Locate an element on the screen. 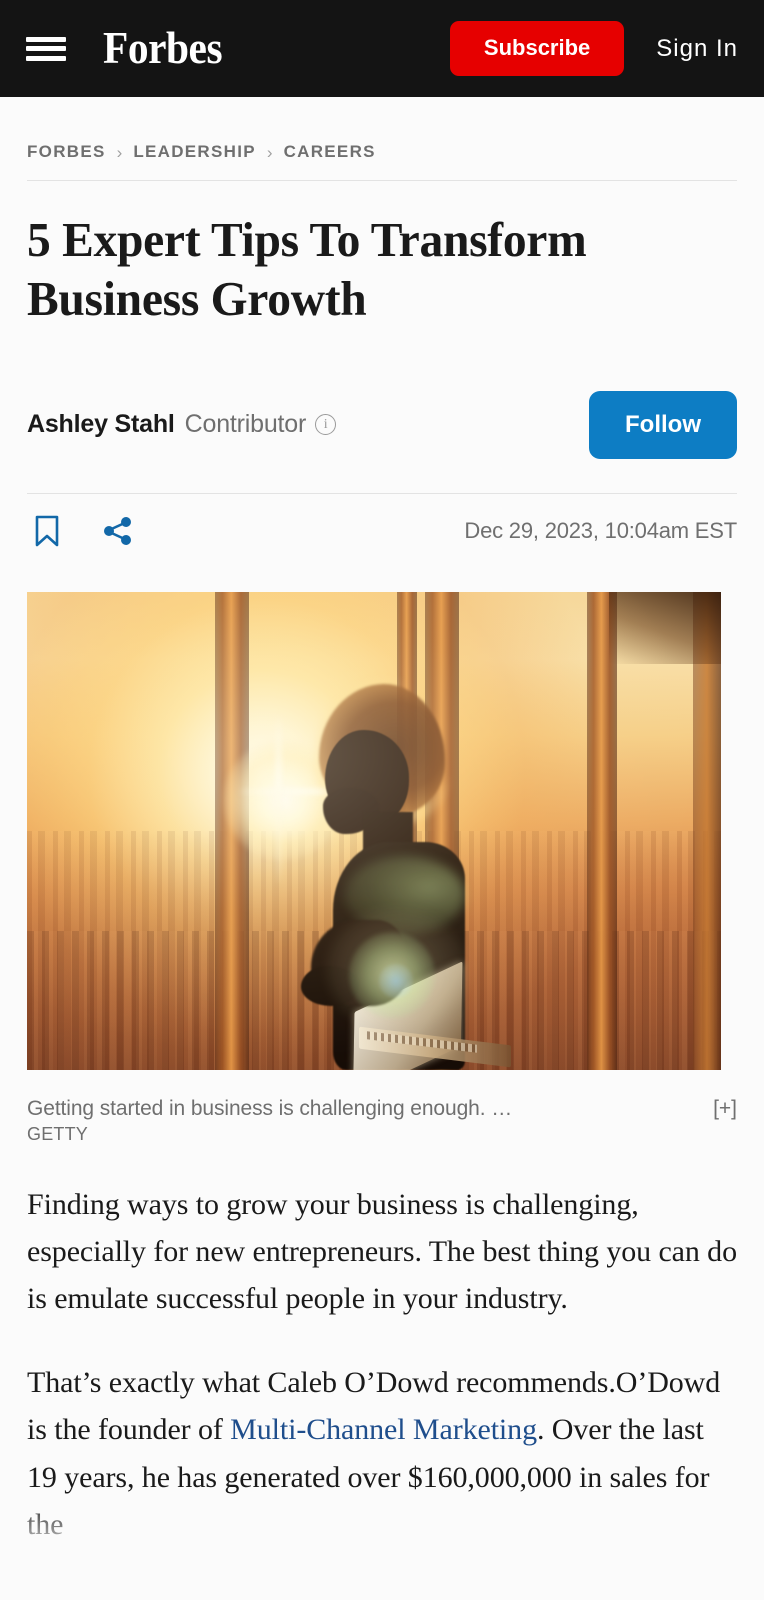  hamburger-menu-icon is located at coordinates (46, 49).